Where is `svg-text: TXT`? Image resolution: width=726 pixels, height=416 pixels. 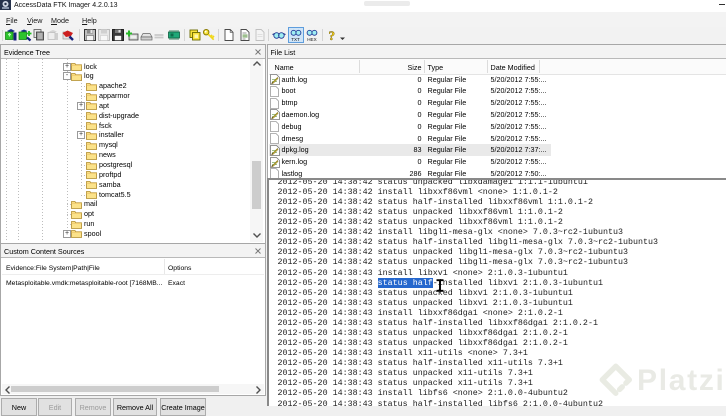
svg-text: TXT is located at coordinates (295, 39).